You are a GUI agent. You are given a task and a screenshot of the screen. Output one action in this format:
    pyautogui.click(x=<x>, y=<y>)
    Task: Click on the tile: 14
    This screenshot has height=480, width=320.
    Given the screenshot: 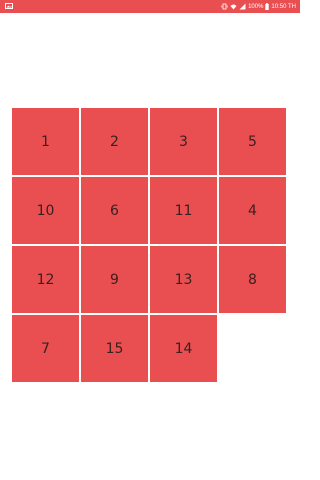 What is the action you would take?
    pyautogui.click(x=183, y=348)
    